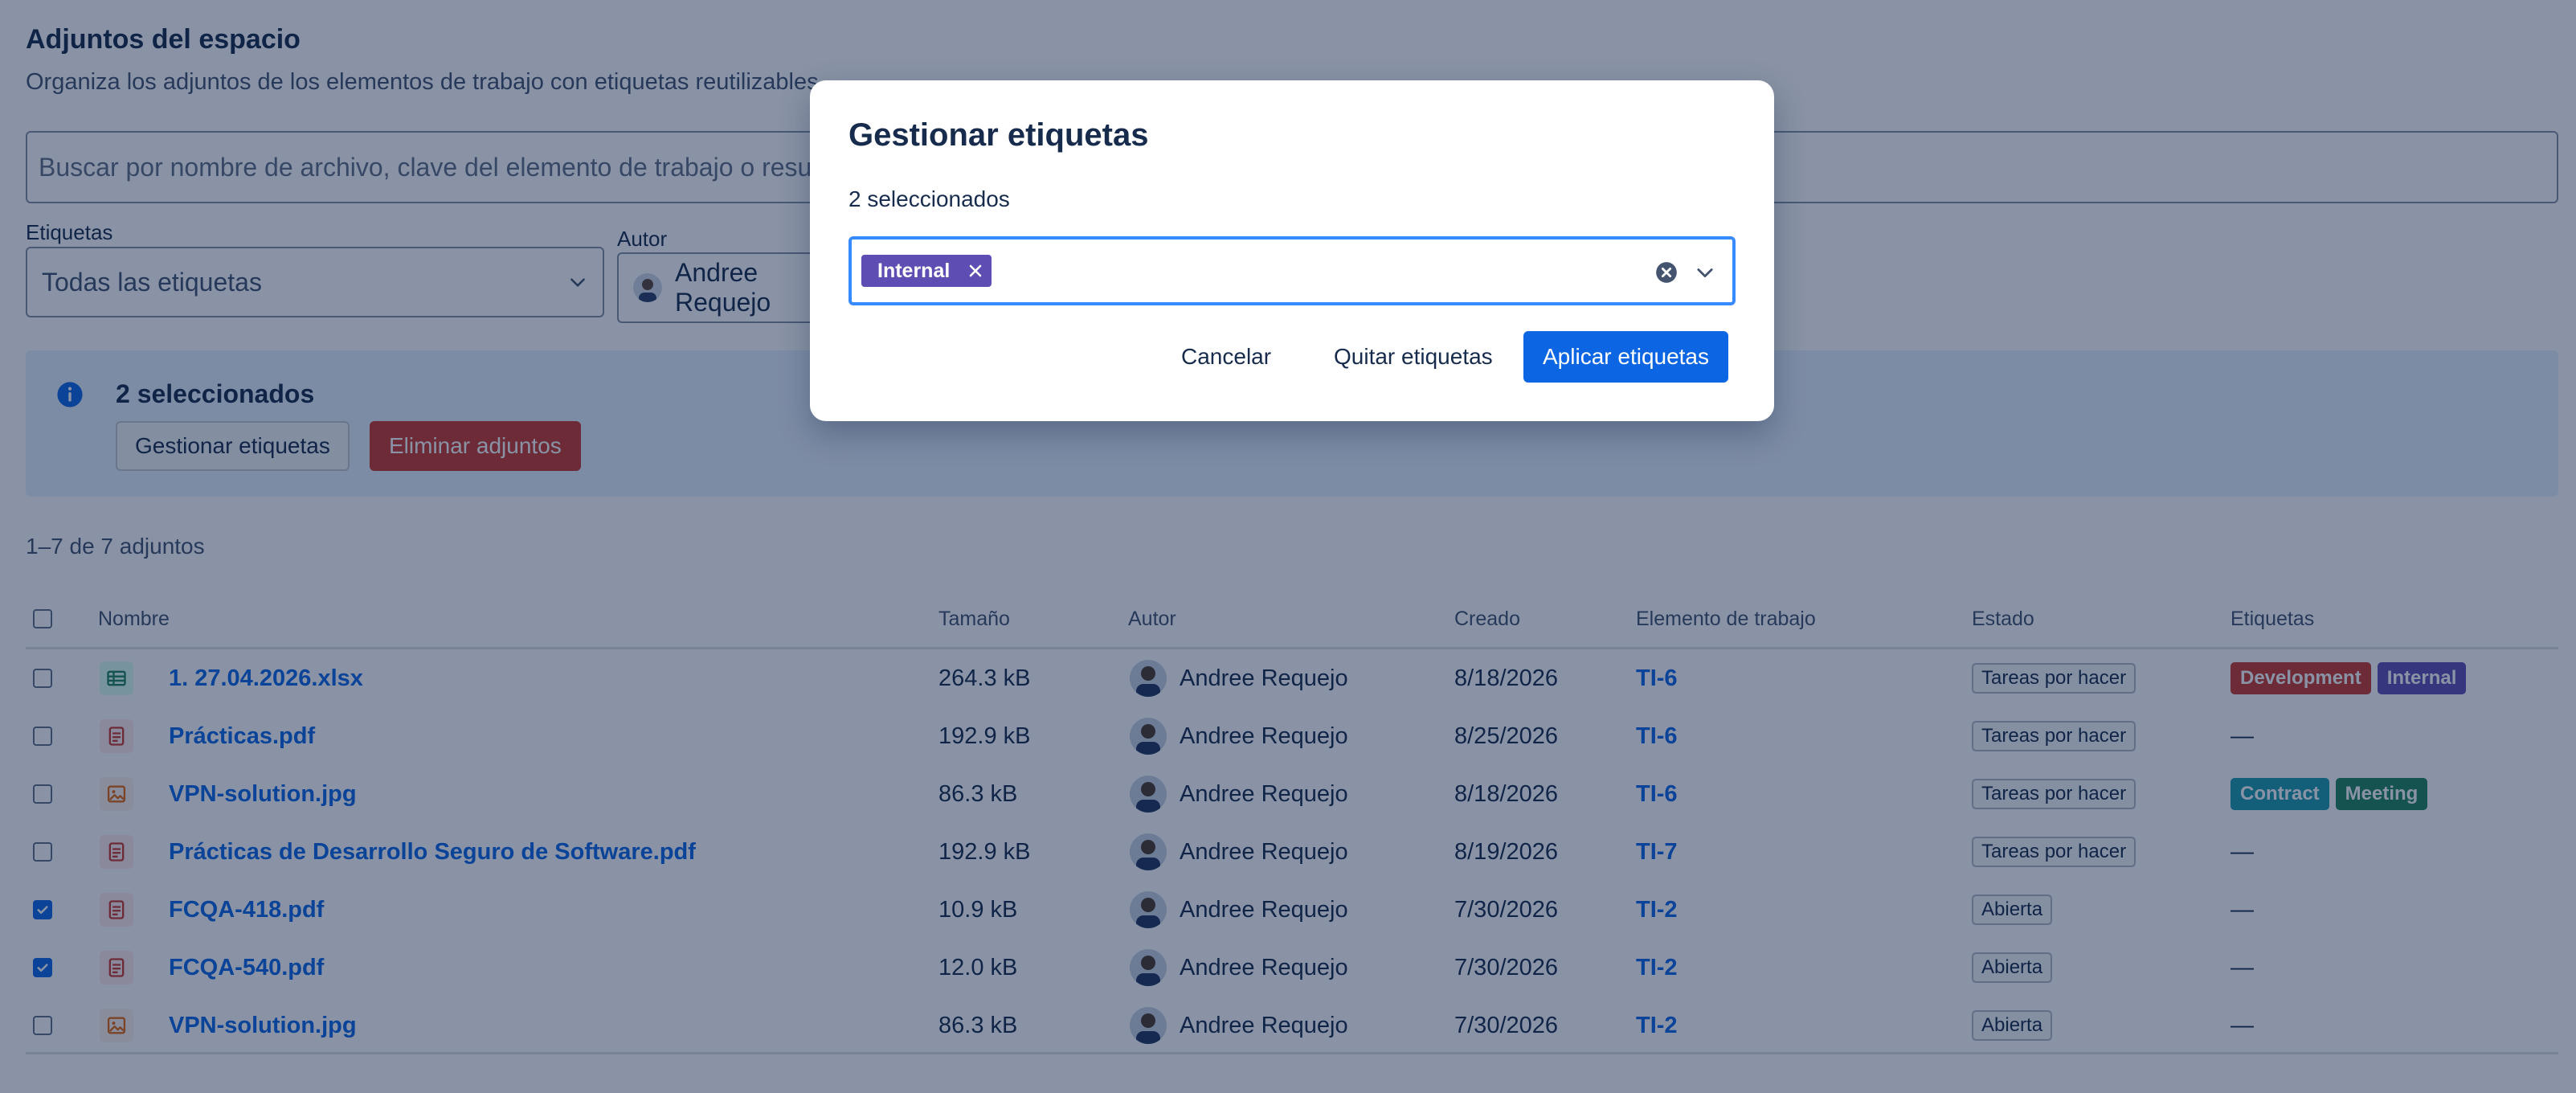 This screenshot has width=2576, height=1093. I want to click on labels-multiselect: Internal, so click(1292, 271).